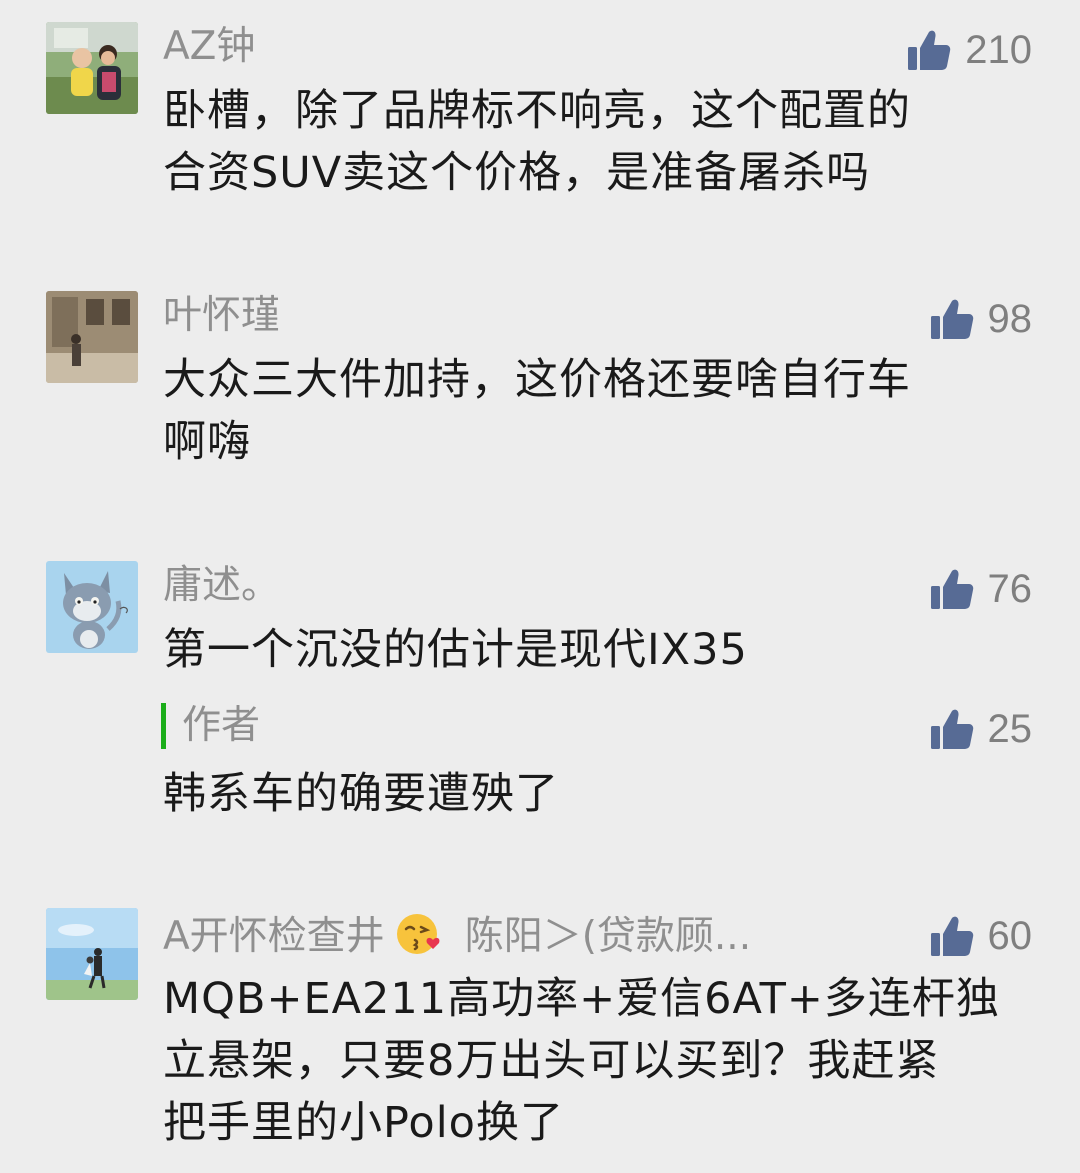  I want to click on comment-text: 卧槽，除了品牌标不响亮，这个配置的 合资SUV卖这个价格，是准备屠杀吗, so click(598, 142).